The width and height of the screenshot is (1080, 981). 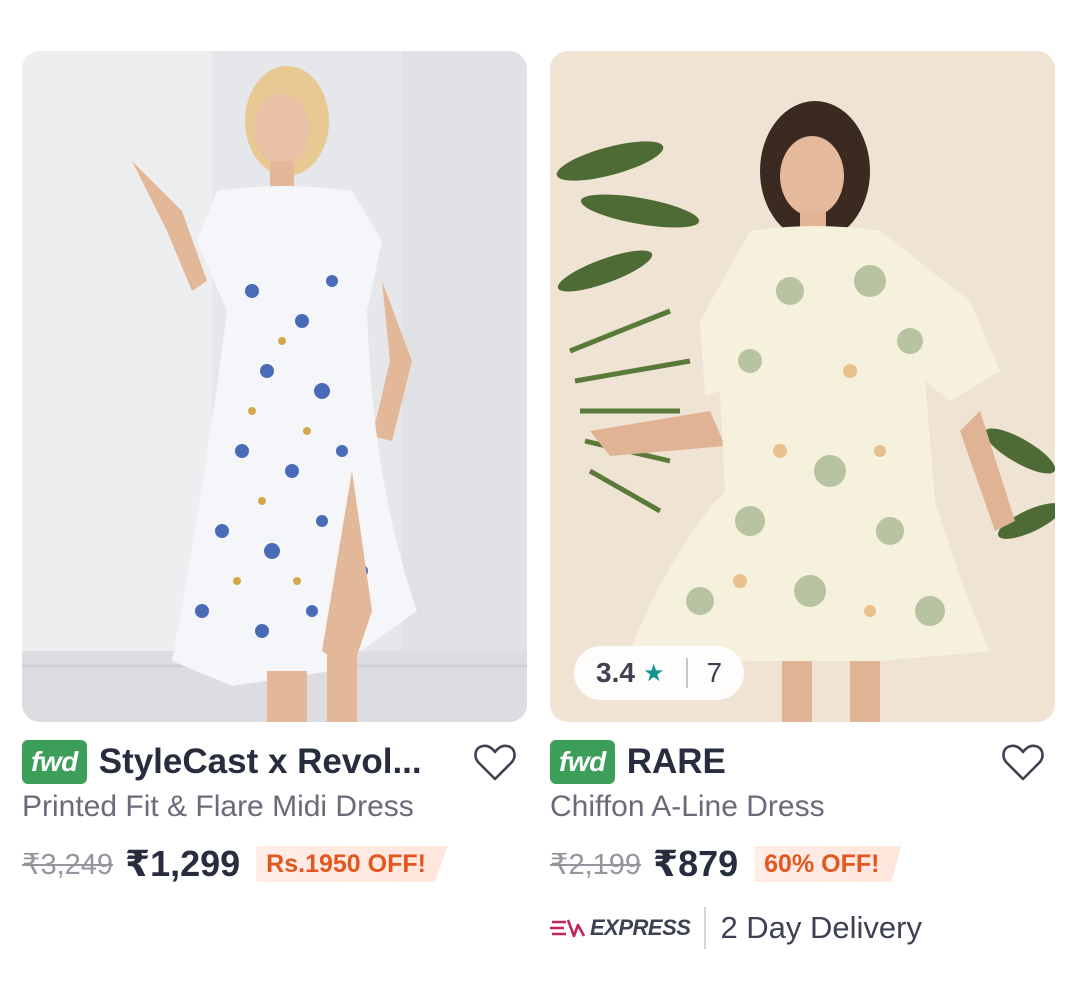 I want to click on express-badge: EXPRESS, so click(x=620, y=928).